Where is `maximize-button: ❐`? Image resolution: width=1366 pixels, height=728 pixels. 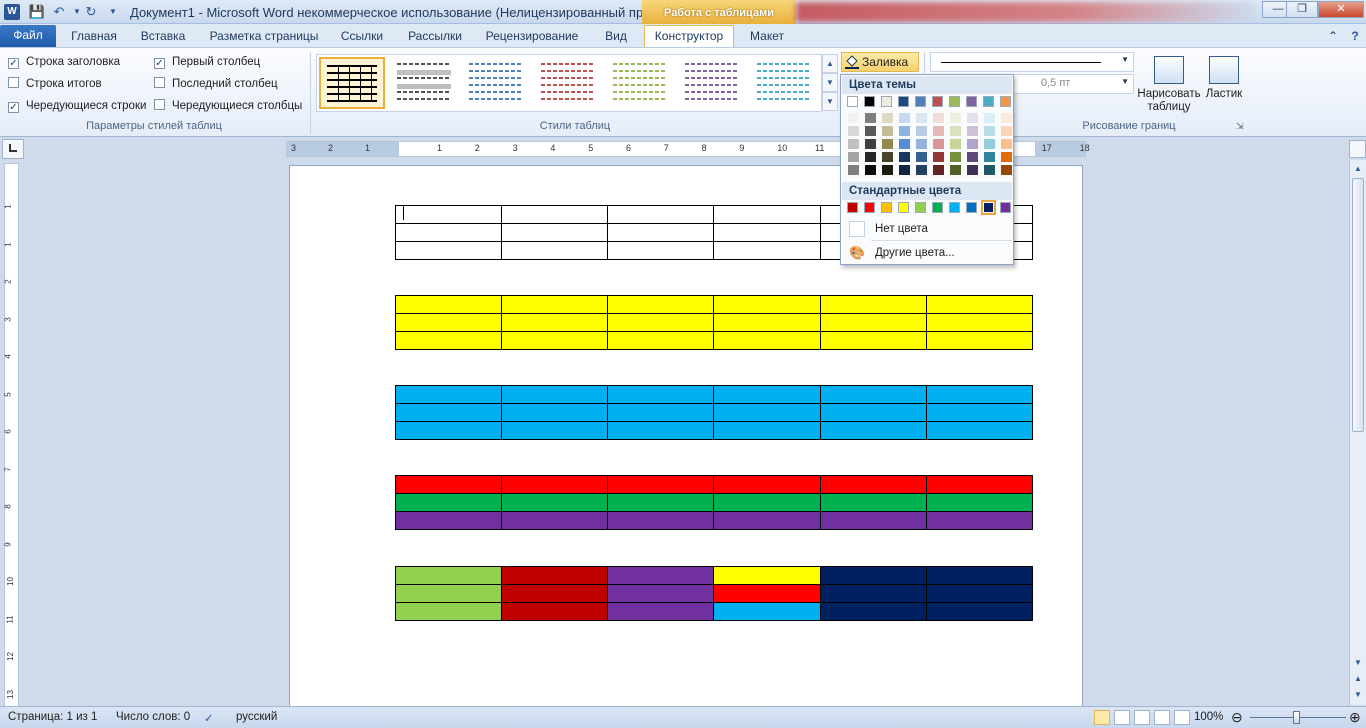 maximize-button: ❐ is located at coordinates (1302, 9).